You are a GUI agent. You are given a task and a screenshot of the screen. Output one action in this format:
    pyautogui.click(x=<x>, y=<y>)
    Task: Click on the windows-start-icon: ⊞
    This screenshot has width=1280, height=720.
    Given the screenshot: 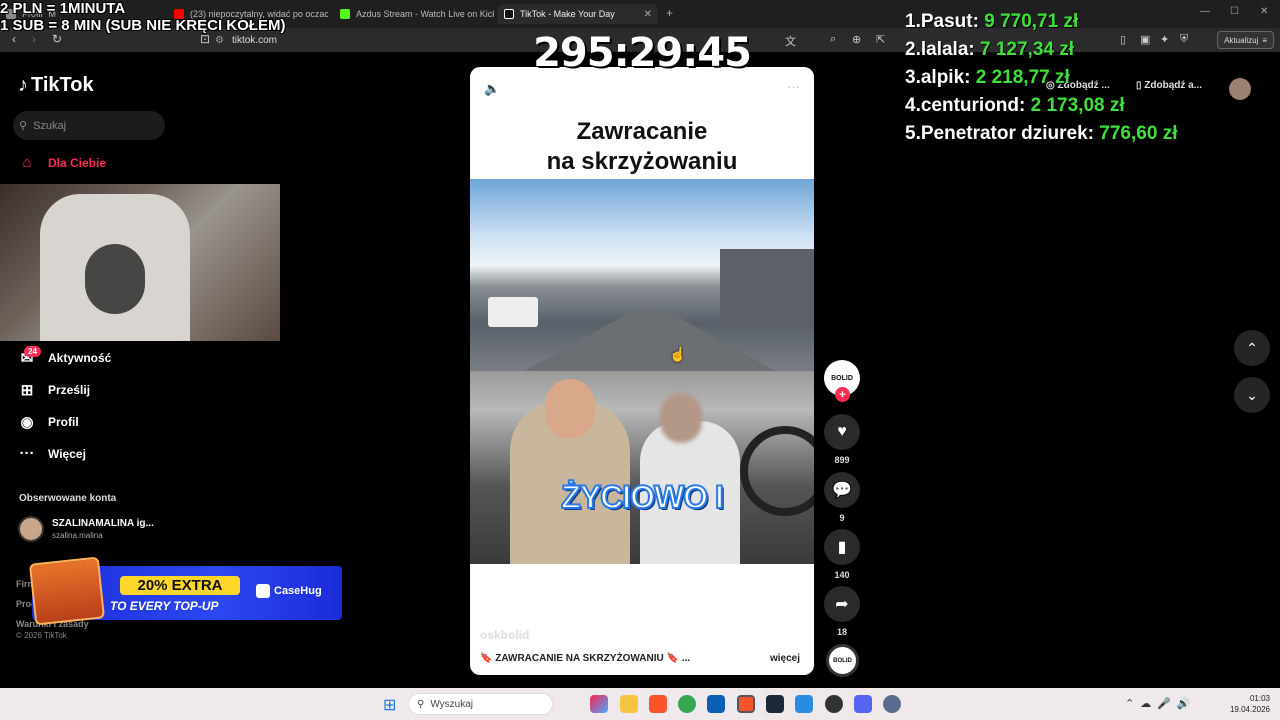 What is the action you would take?
    pyautogui.click(x=389, y=705)
    